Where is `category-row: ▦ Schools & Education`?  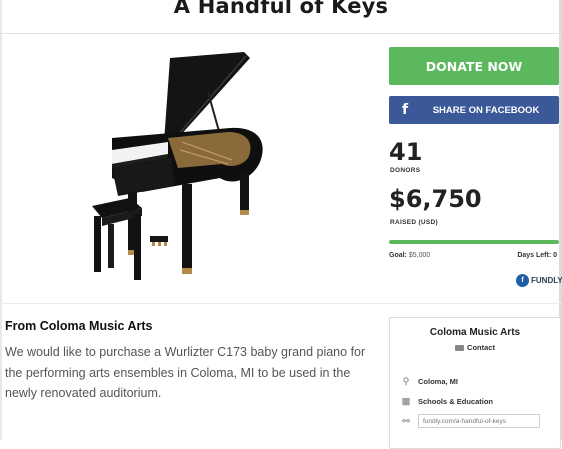
category-row: ▦ Schools & Education is located at coordinates (446, 401).